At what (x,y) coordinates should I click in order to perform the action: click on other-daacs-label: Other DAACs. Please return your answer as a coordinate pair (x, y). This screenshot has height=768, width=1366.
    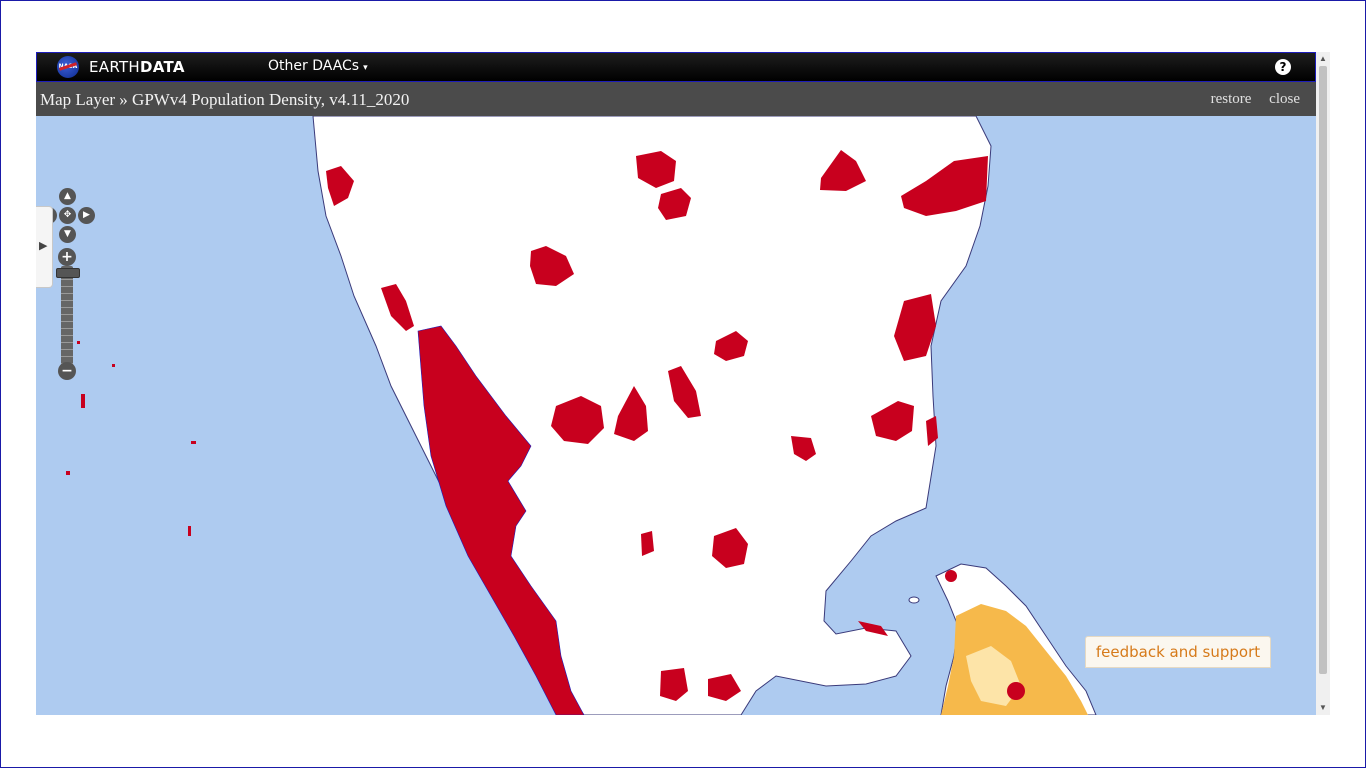
    Looking at the image, I should click on (314, 66).